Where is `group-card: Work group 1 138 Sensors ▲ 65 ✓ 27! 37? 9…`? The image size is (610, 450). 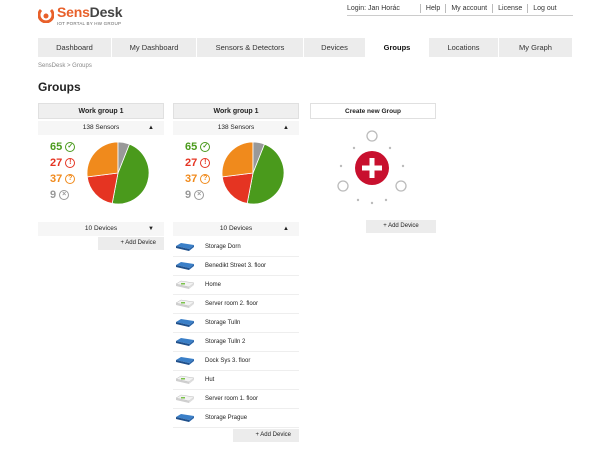 group-card: Work group 1 138 Sensors ▲ 65 ✓ 27! 37? 9… is located at coordinates (101, 176).